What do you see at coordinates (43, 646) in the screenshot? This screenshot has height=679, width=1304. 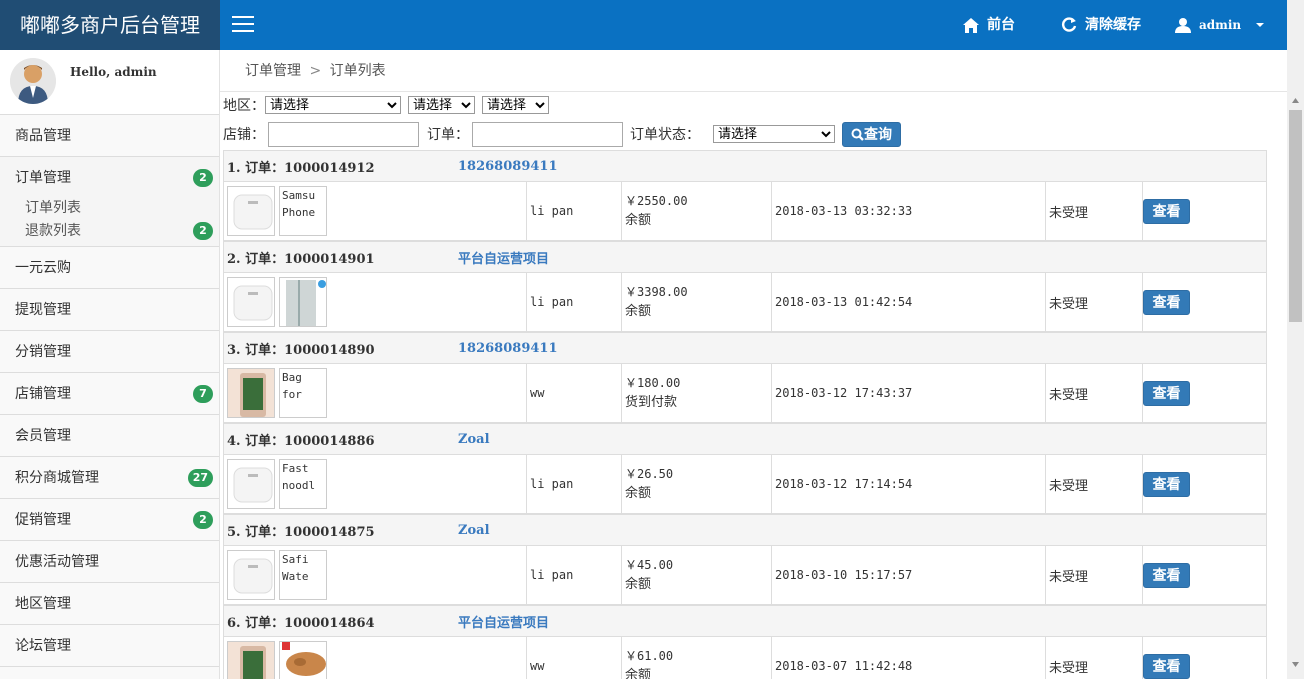 I see `sidebar-item-label: 论坛管理` at bounding box center [43, 646].